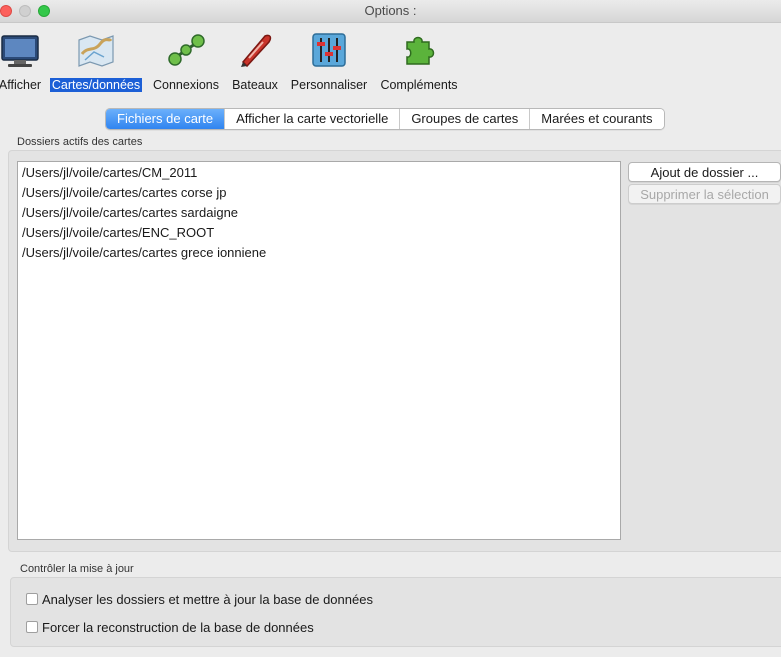 This screenshot has width=781, height=657. I want to click on update-group-title: Contrôler la mise à jour, so click(77, 569).